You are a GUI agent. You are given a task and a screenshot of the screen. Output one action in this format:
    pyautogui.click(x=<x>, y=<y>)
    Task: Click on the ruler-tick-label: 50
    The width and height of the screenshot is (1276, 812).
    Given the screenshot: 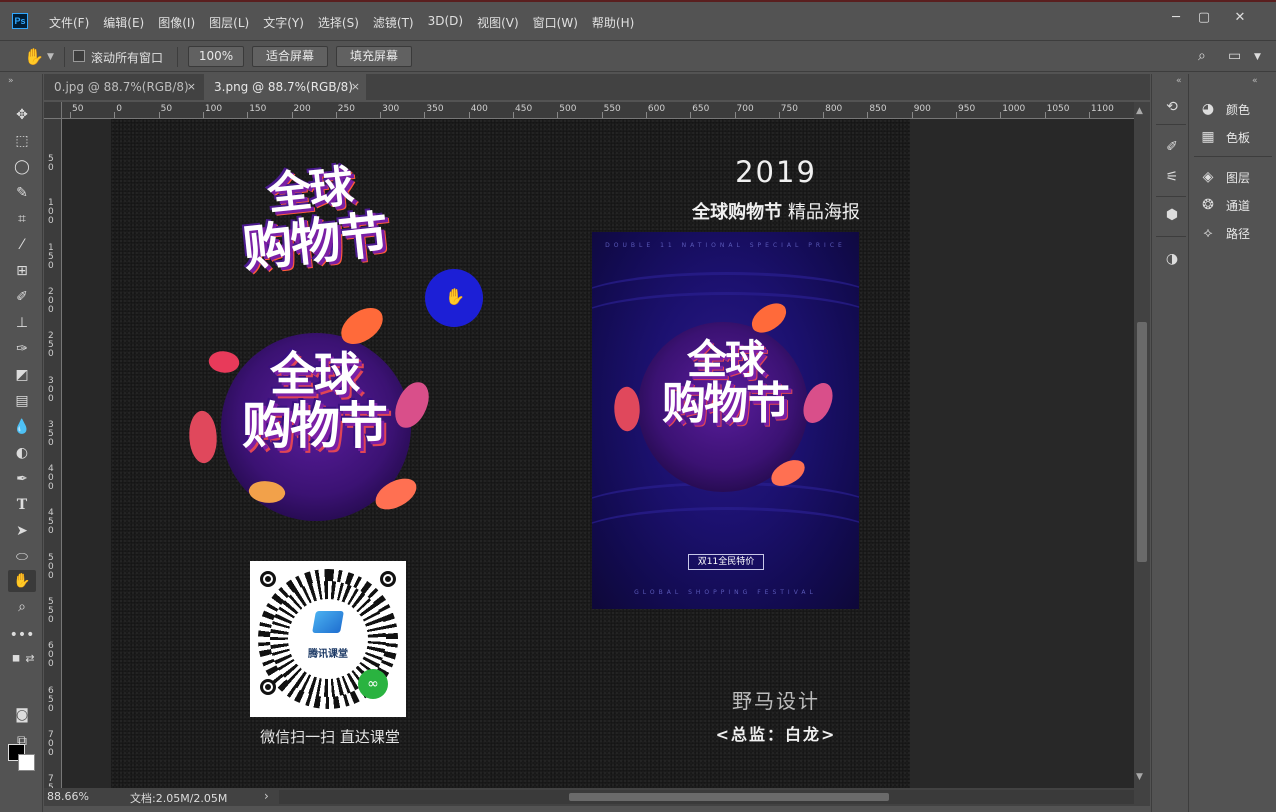 What is the action you would take?
    pyautogui.click(x=51, y=163)
    